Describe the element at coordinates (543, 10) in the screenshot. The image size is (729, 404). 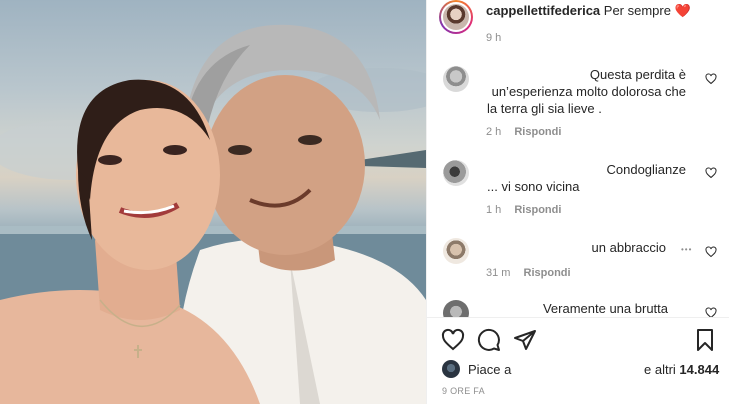
I see `author-username: cappellettifederica` at that location.